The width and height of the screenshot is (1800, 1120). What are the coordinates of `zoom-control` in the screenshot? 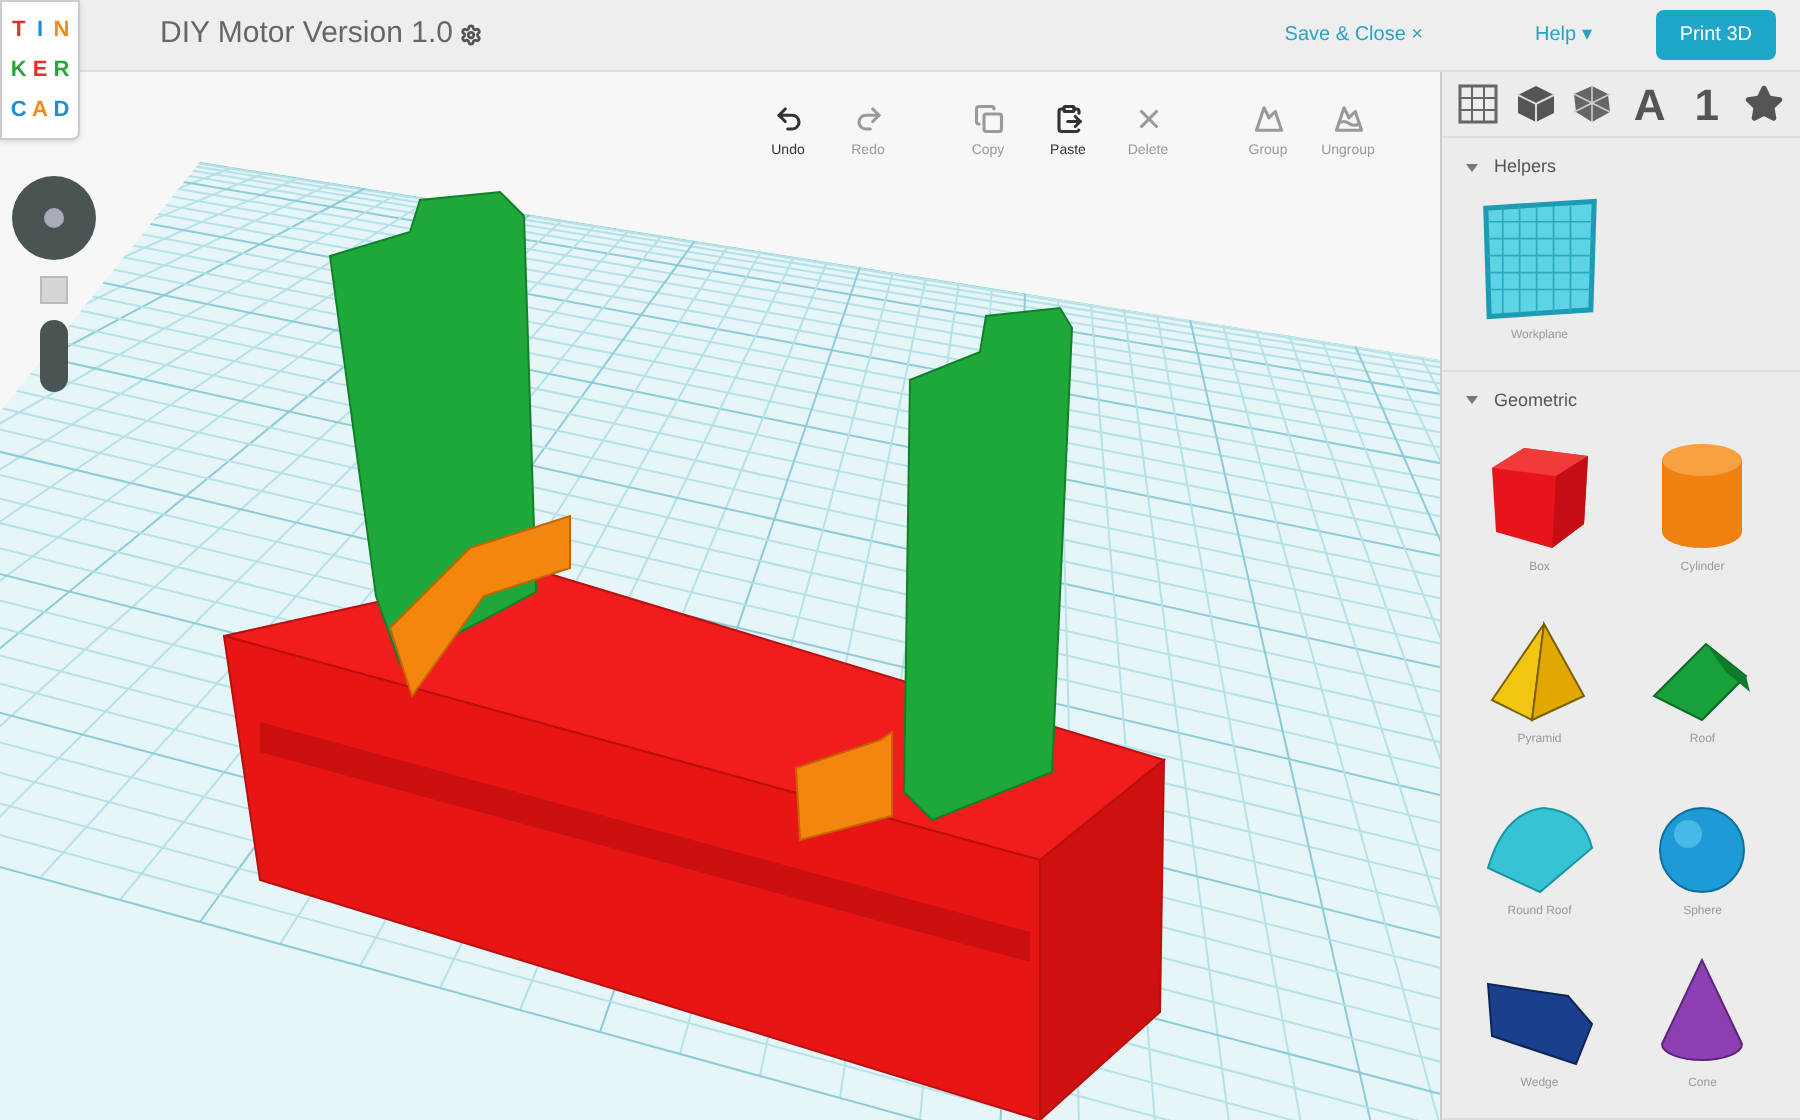 It's located at (54, 356).